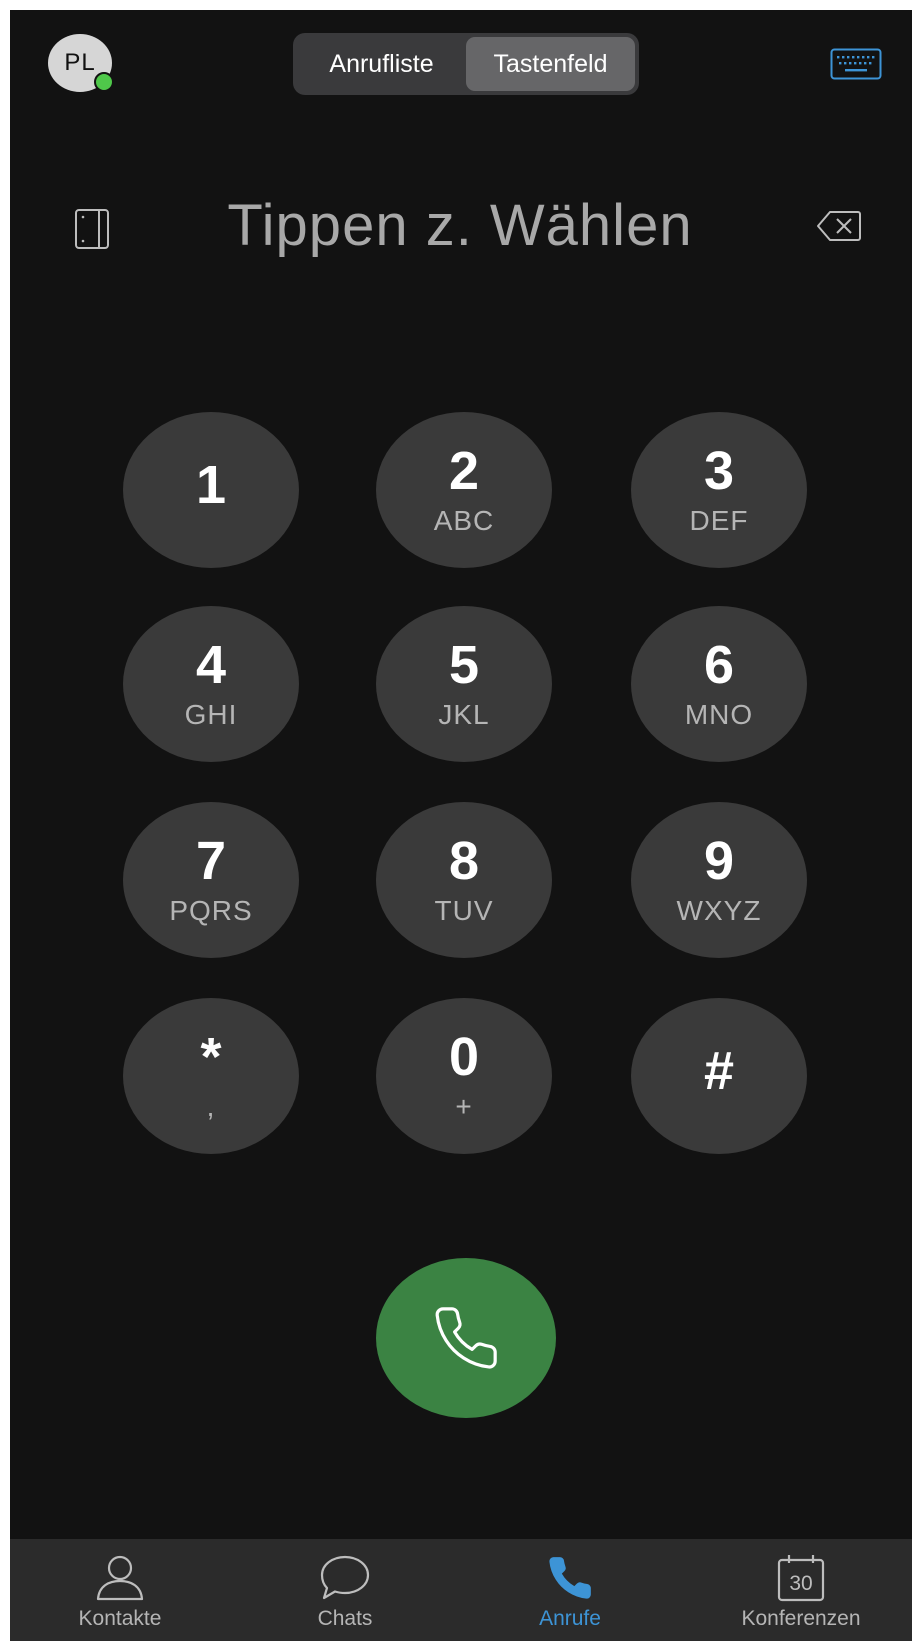 This screenshot has height=1641, width=912. What do you see at coordinates (345, 1577) in the screenshot?
I see `chat-bubble-icon` at bounding box center [345, 1577].